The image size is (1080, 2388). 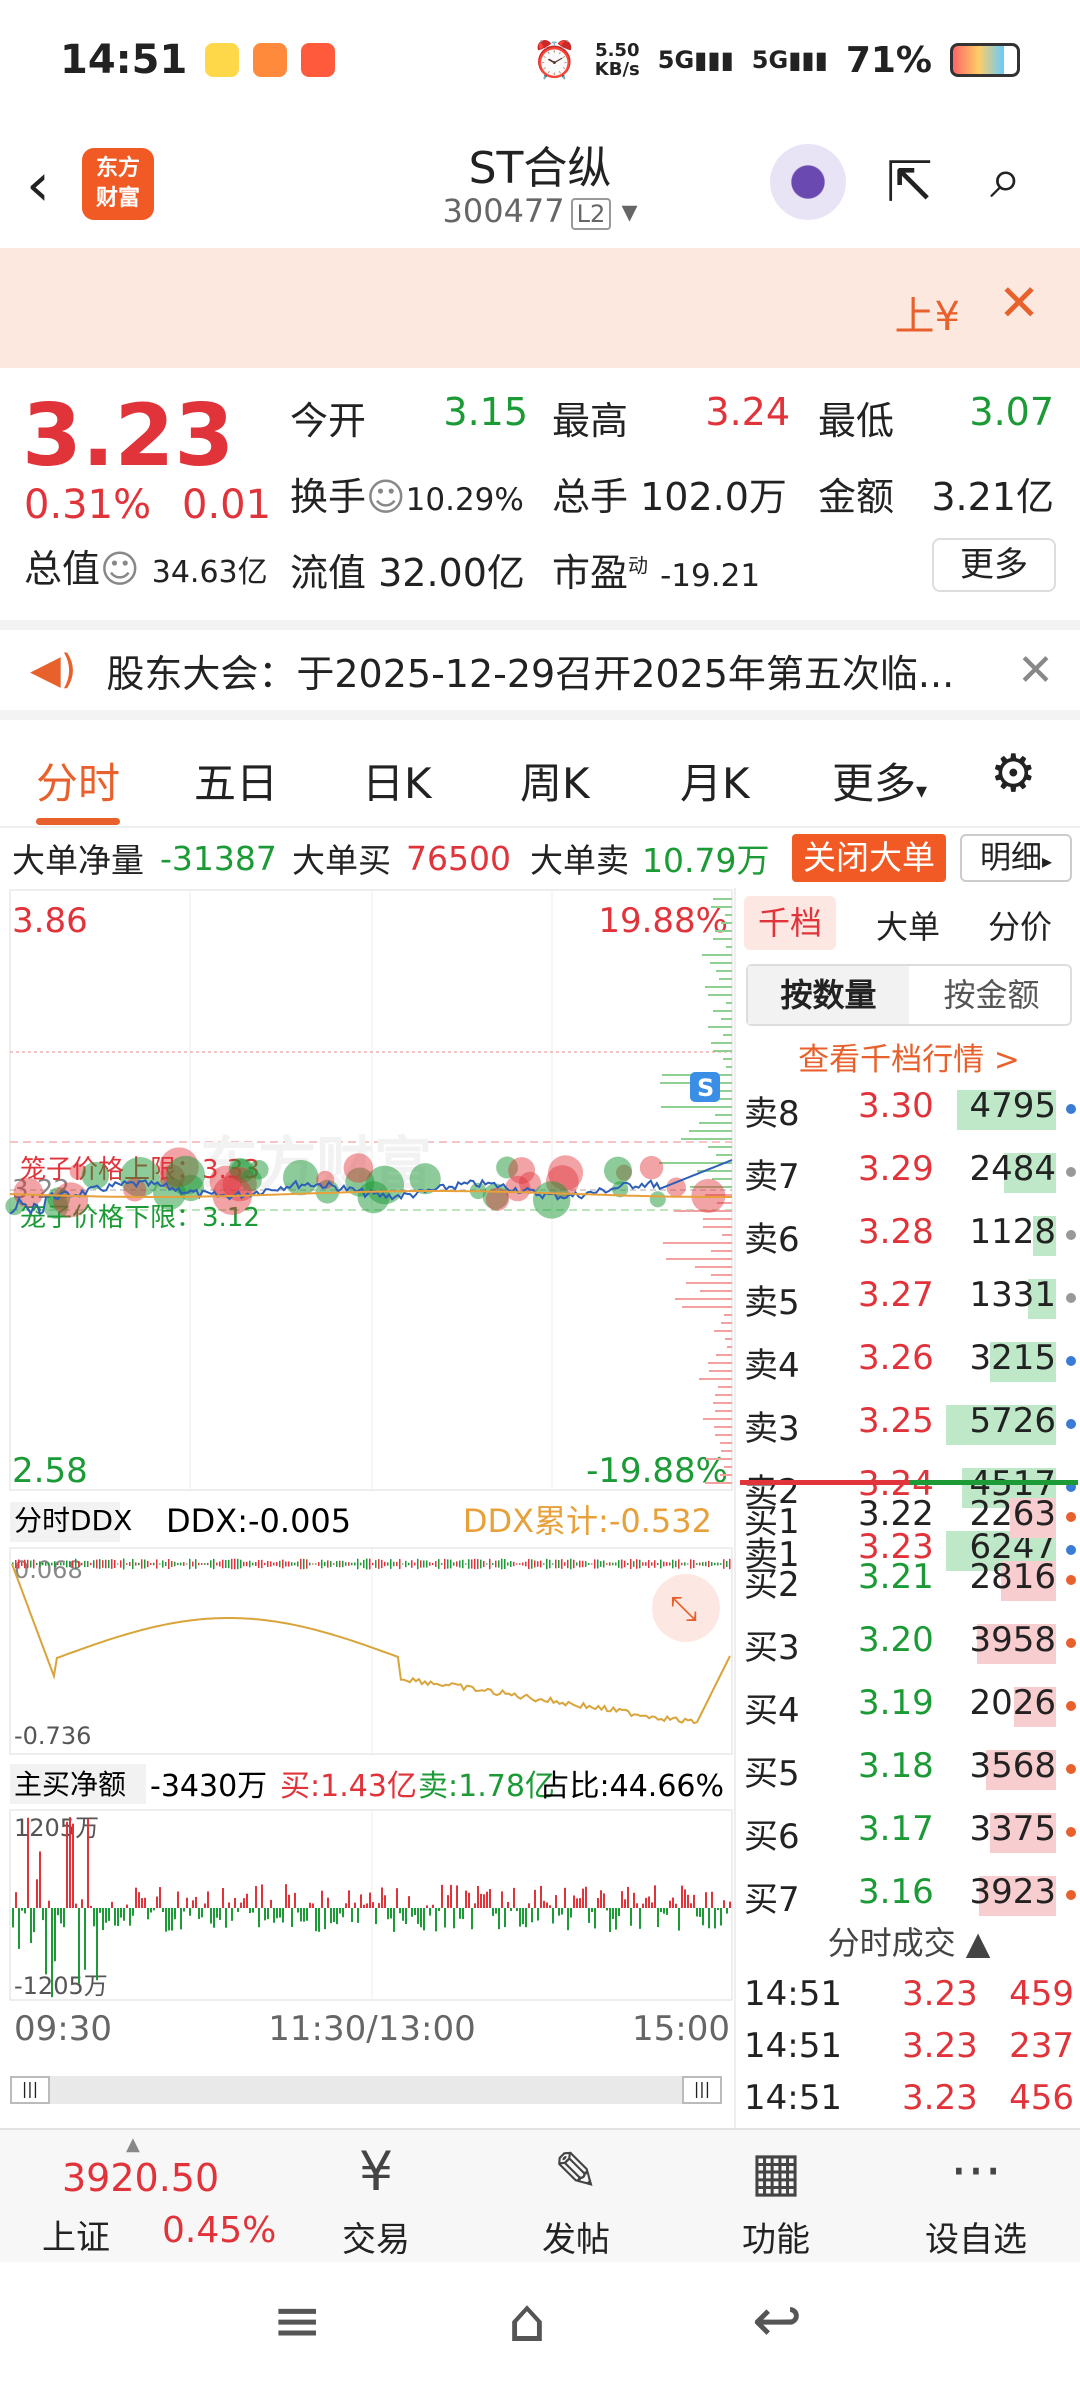 What do you see at coordinates (715, 780) in the screenshot?
I see `tab-monthly-k: 月K` at bounding box center [715, 780].